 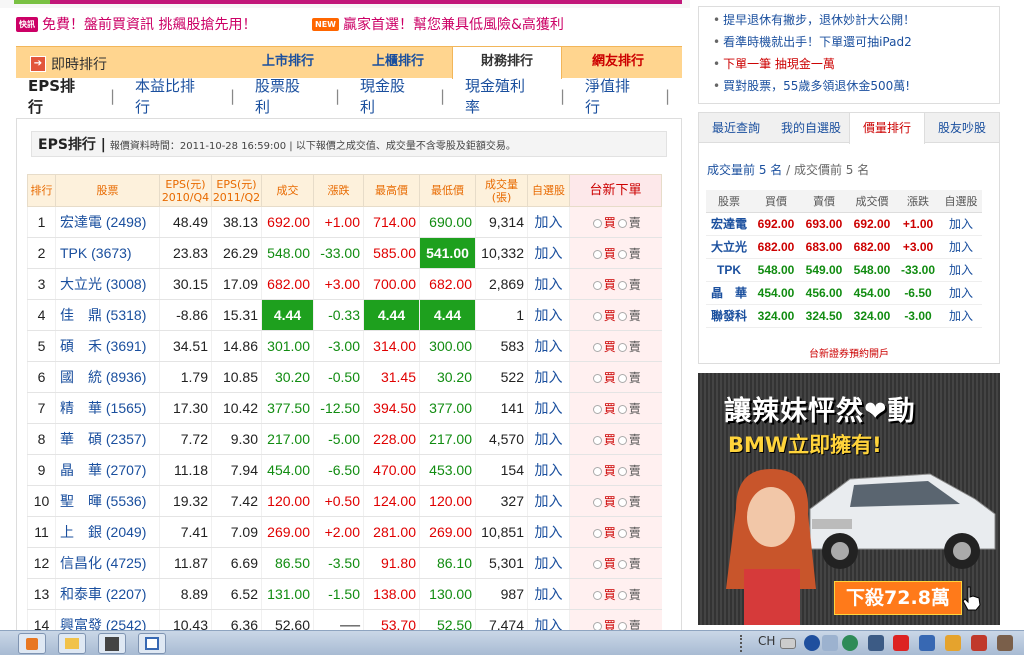 I want to click on volume-top5-link: 成交量前 5 名, so click(x=744, y=170).